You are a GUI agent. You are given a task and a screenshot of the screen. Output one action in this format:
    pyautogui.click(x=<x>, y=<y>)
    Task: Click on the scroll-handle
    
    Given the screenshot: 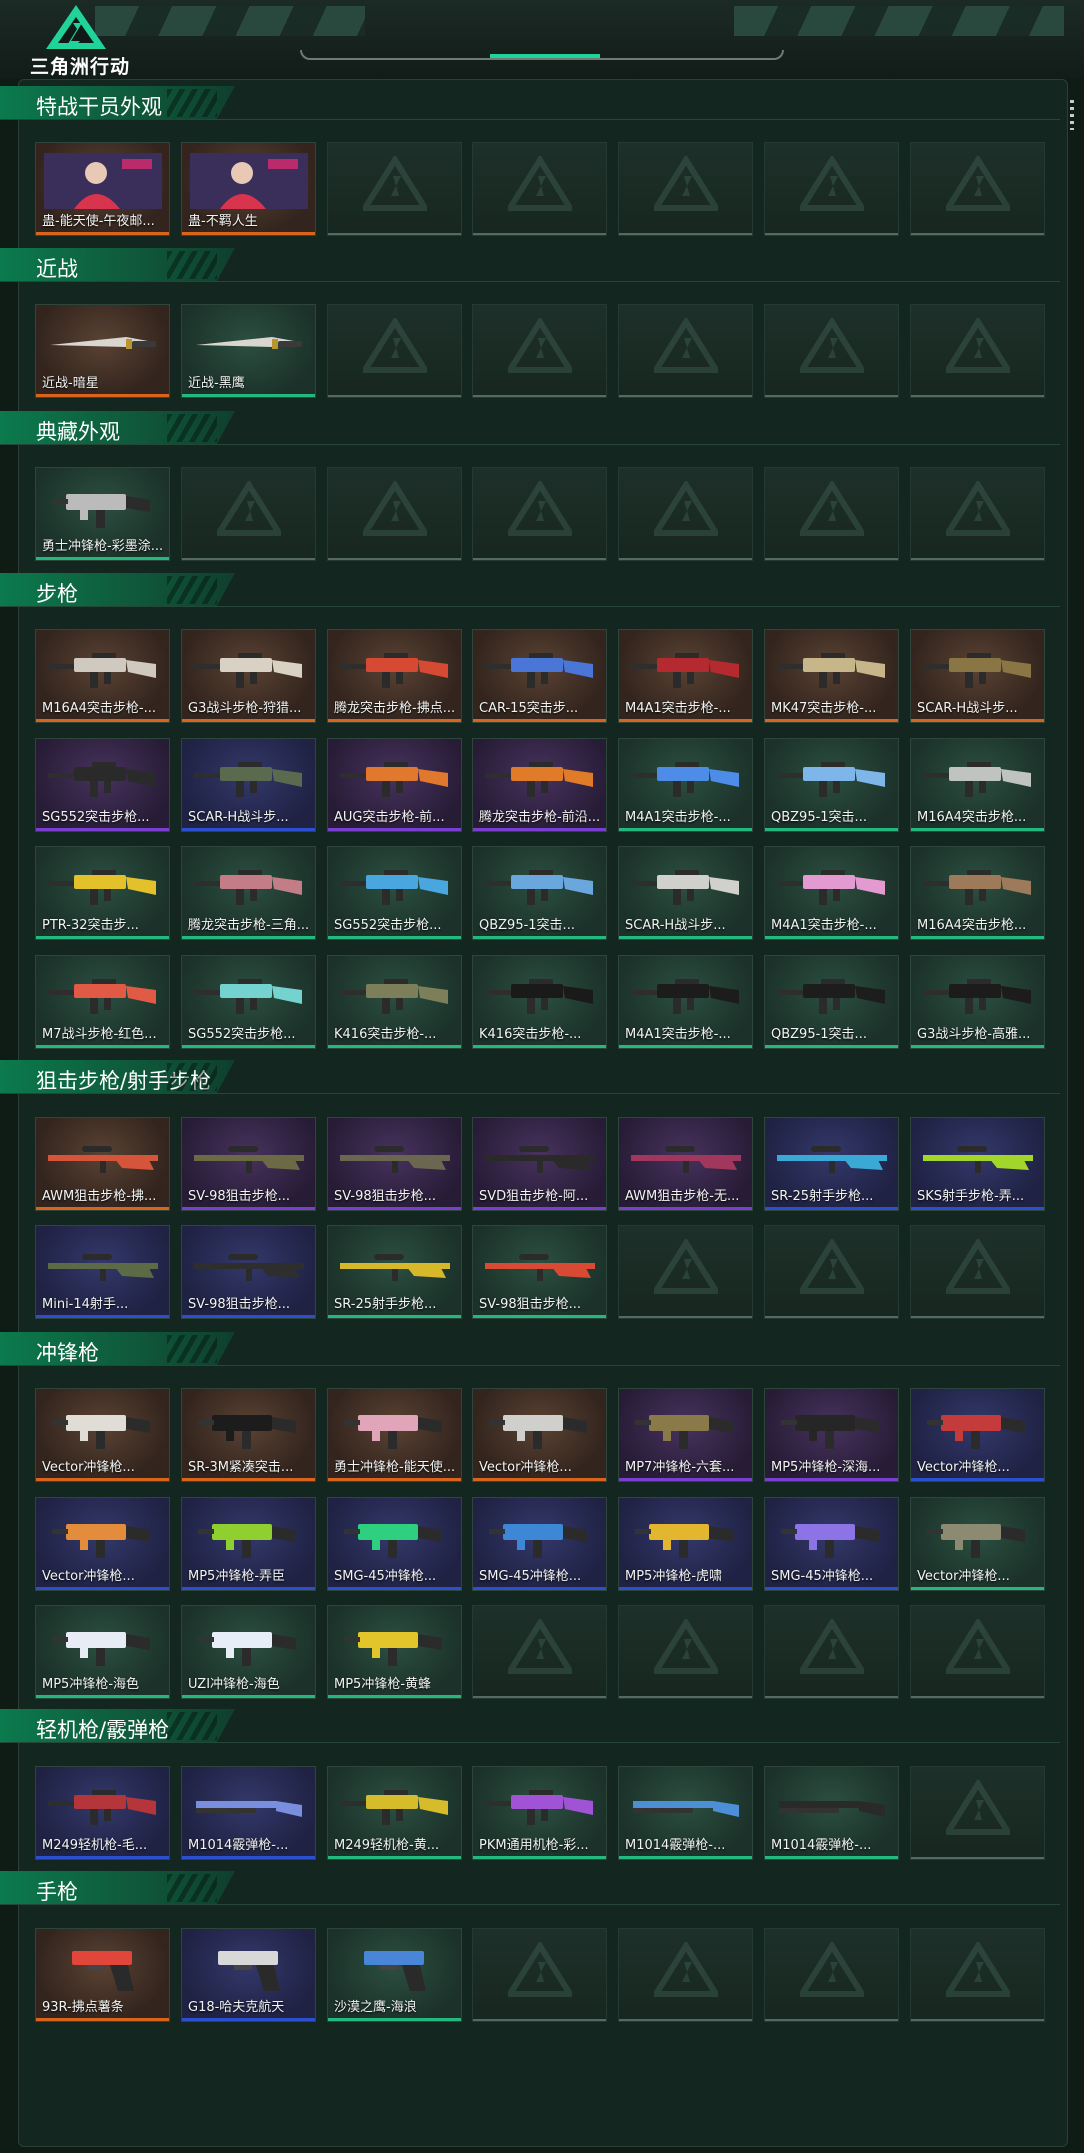 What is the action you would take?
    pyautogui.click(x=1072, y=115)
    